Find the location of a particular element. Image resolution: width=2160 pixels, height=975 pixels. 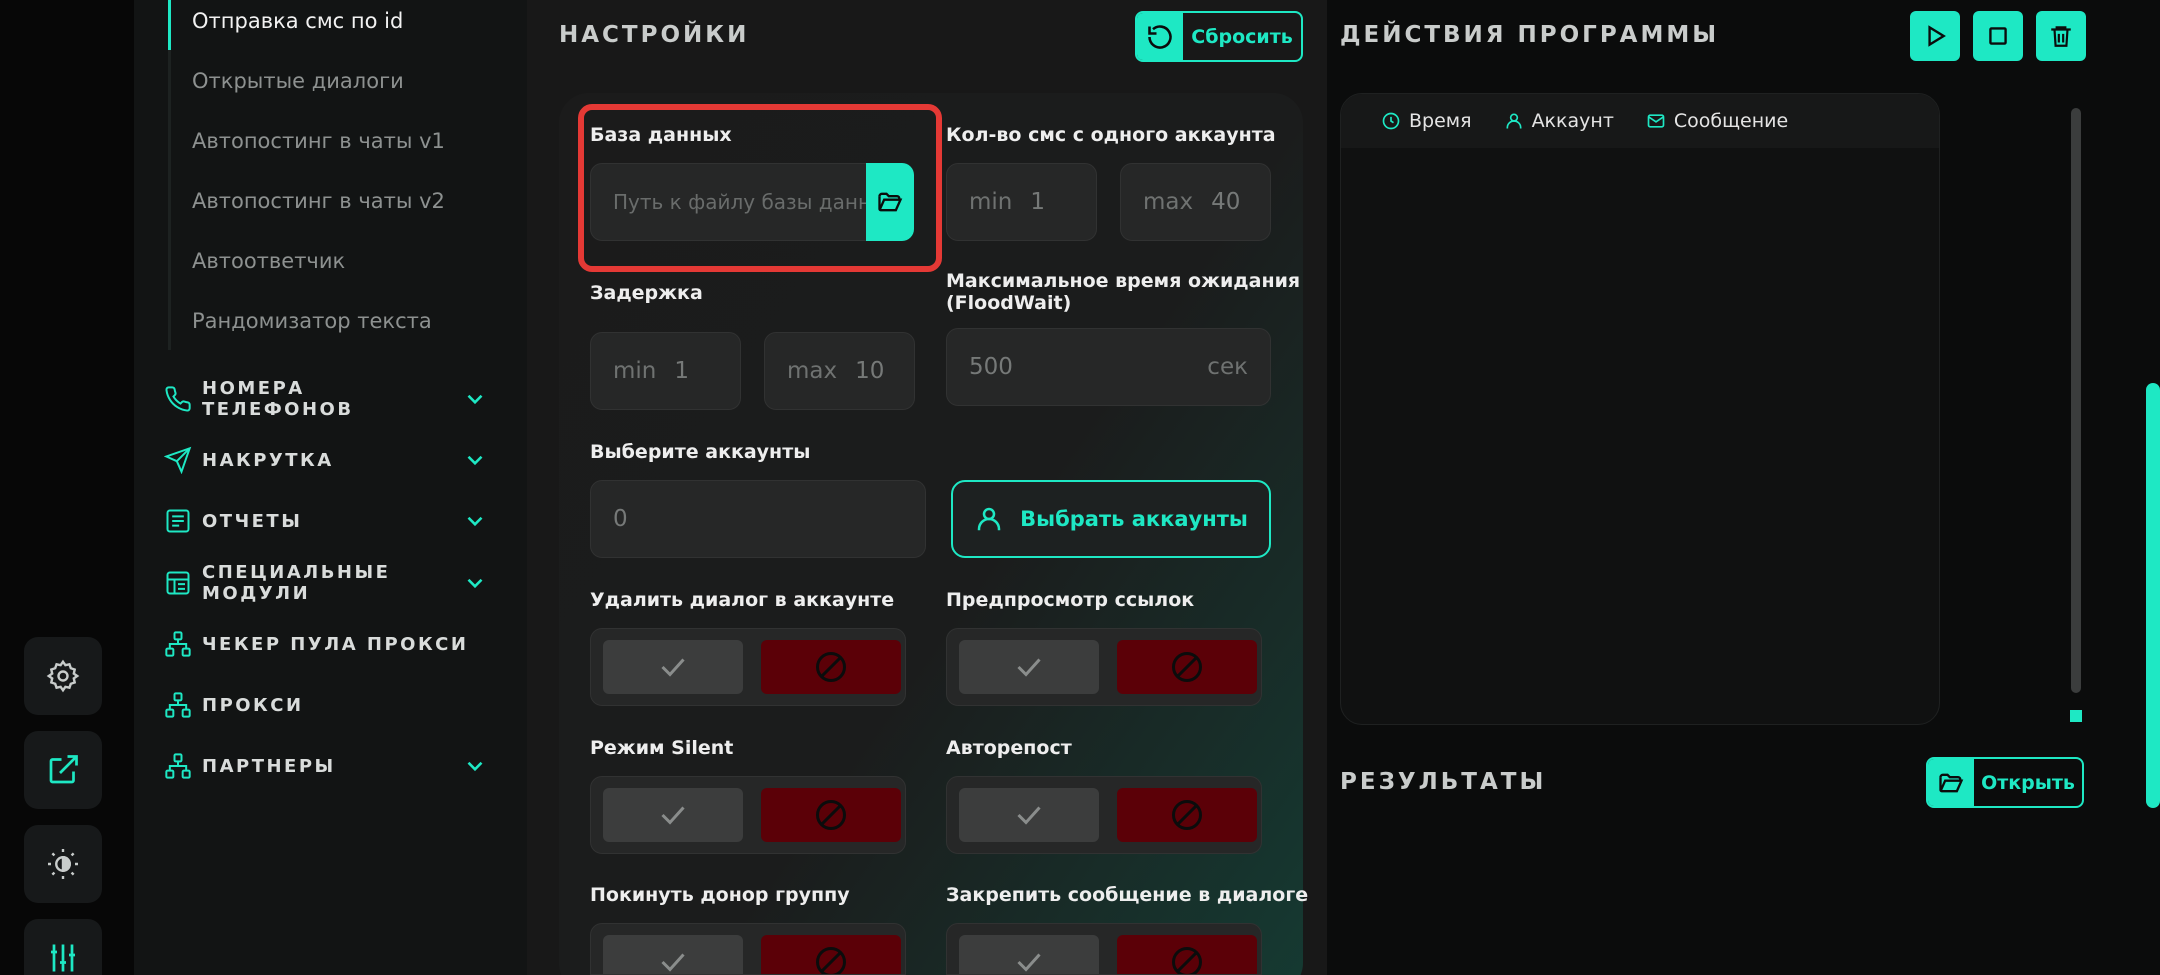

sms-max-input: max 40 is located at coordinates (1195, 202).